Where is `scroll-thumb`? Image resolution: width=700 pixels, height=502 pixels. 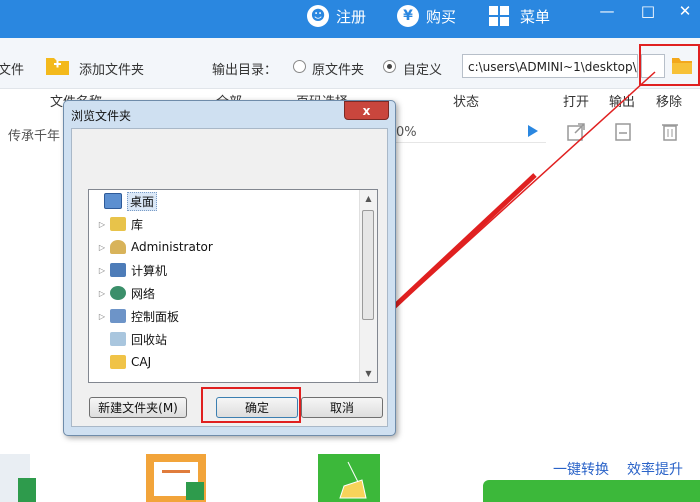
scroll-thumb is located at coordinates (368, 265).